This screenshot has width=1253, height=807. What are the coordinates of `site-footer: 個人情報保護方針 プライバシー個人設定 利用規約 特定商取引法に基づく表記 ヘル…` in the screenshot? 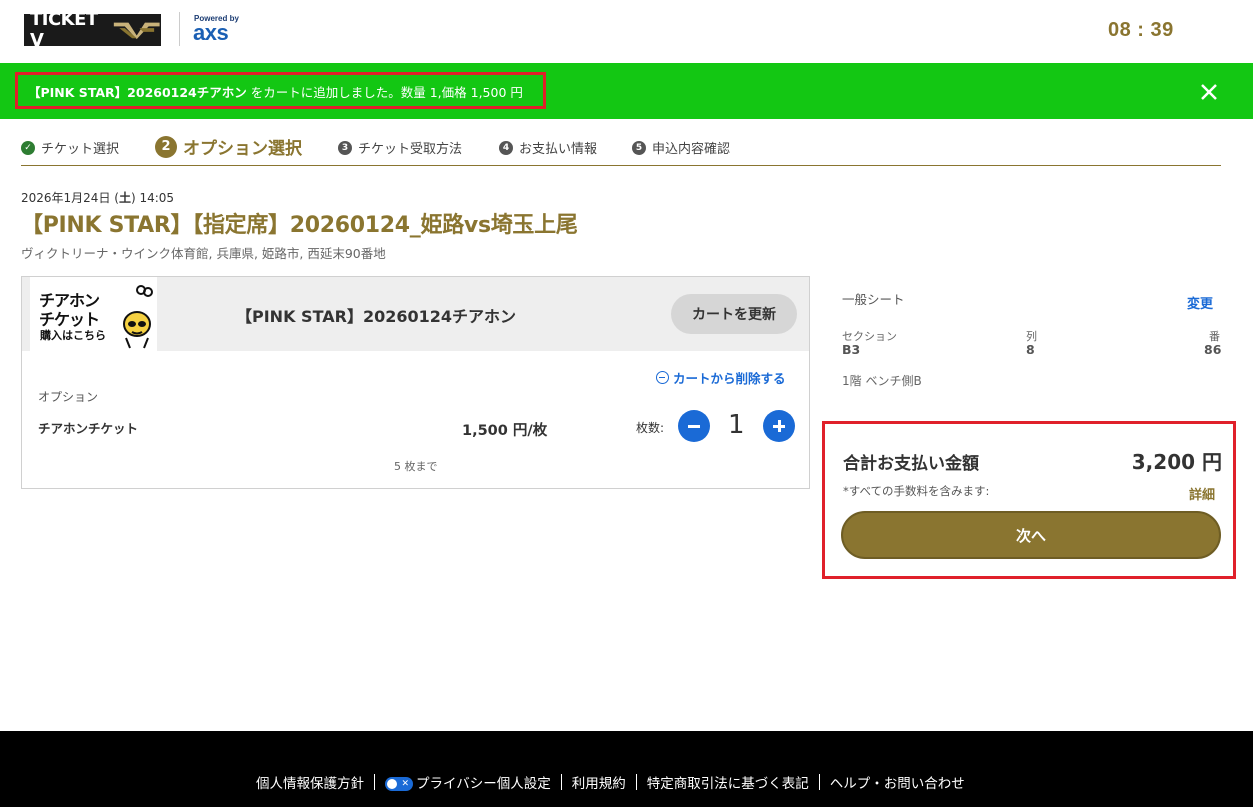 It's located at (626, 769).